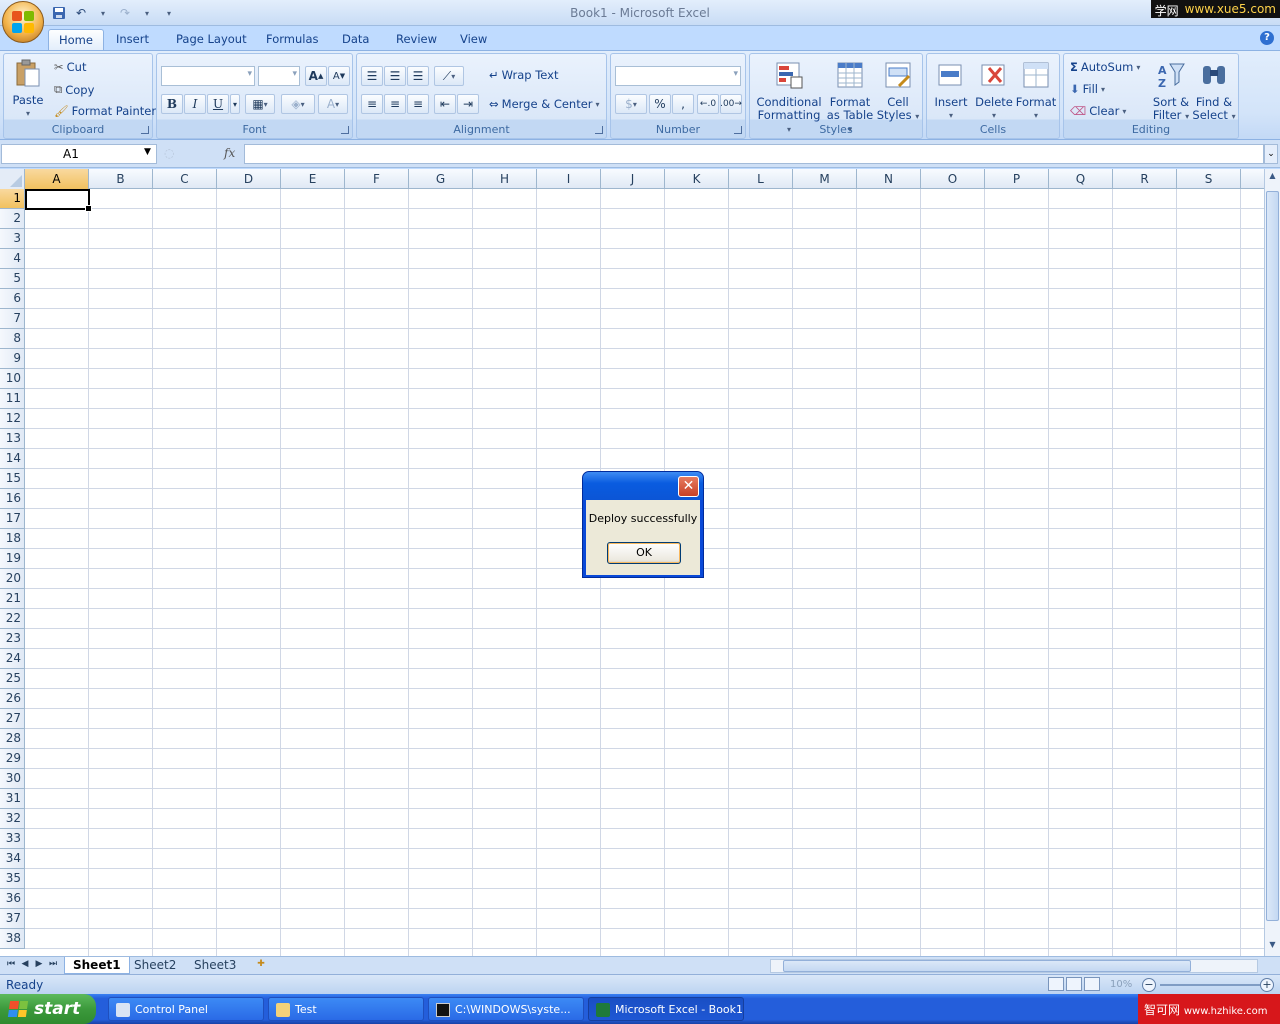  Describe the element at coordinates (898, 91) in the screenshot. I see `cell-styles-button: Cell Styles ▾` at that location.